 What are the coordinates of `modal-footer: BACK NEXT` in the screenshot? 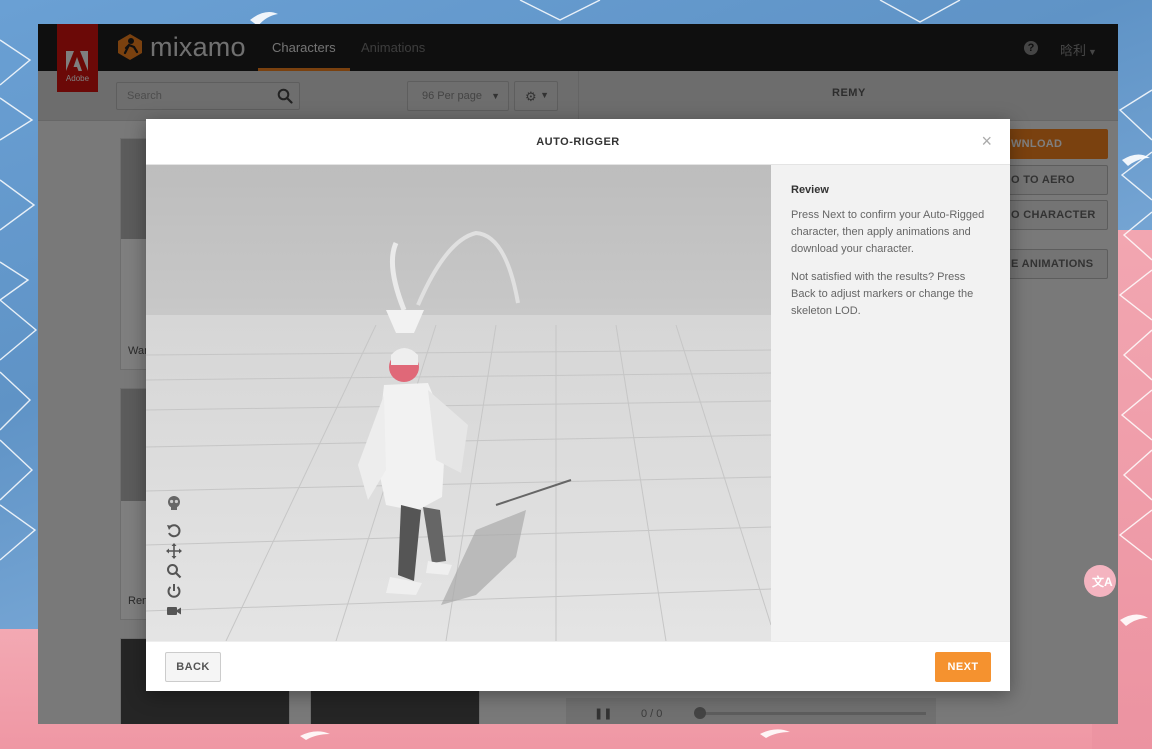 It's located at (578, 666).